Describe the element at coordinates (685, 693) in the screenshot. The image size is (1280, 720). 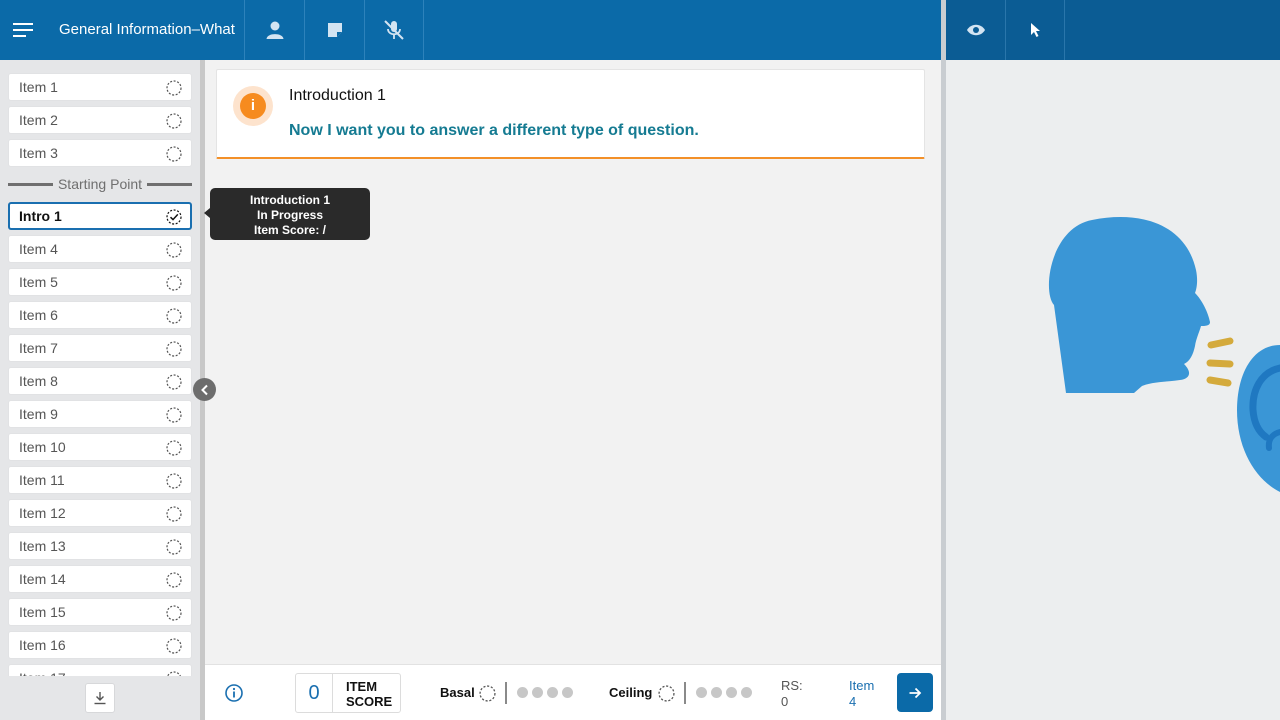
I see `ceiling-separator` at that location.